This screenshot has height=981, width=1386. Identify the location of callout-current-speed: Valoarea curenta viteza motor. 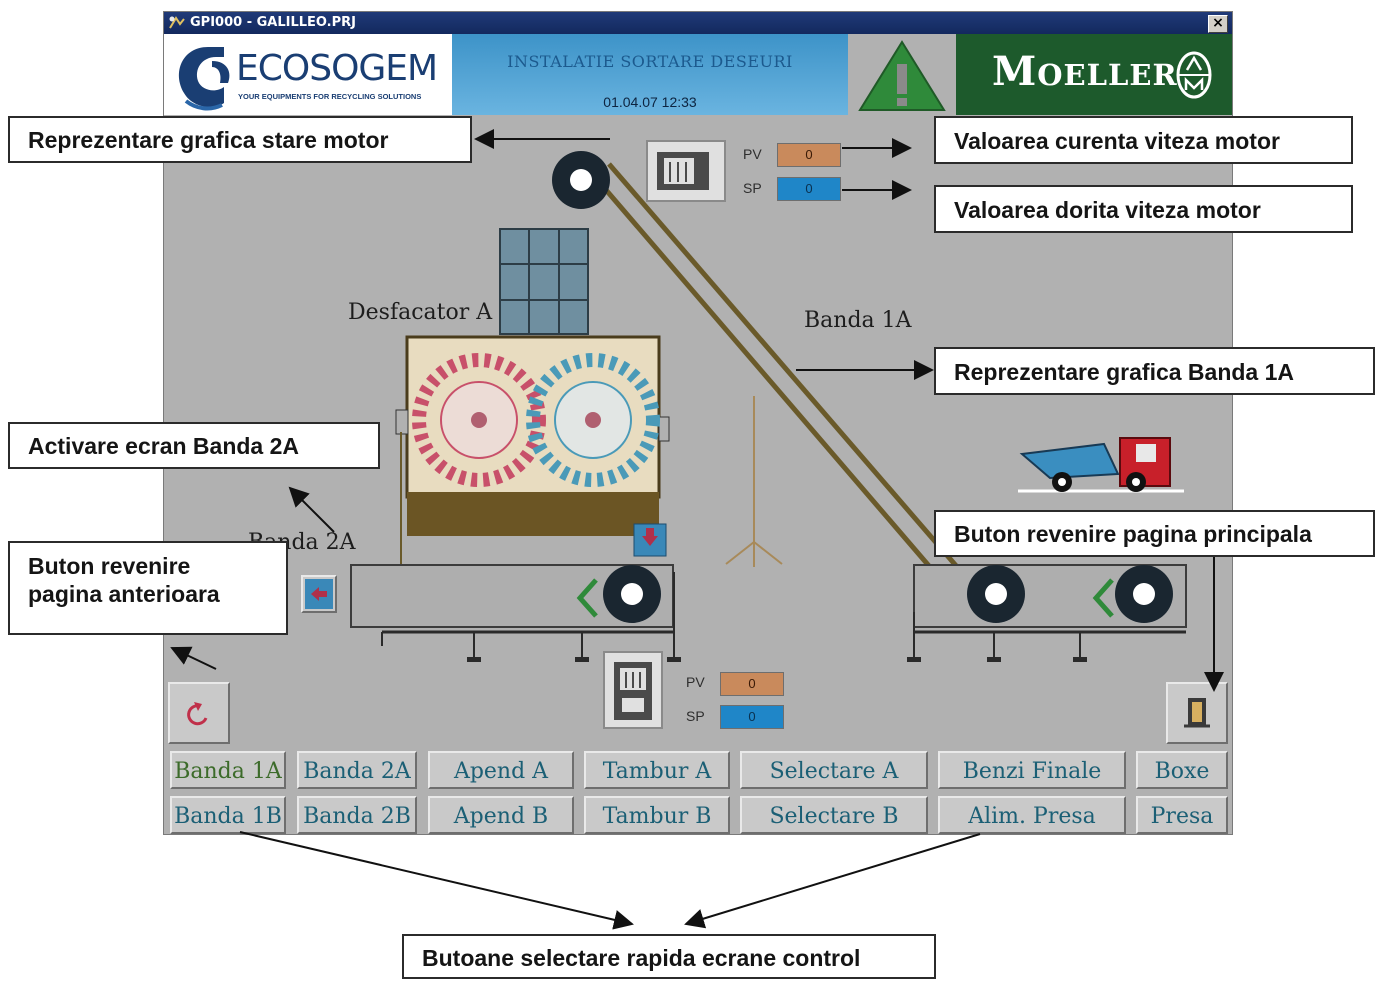
(1143, 140).